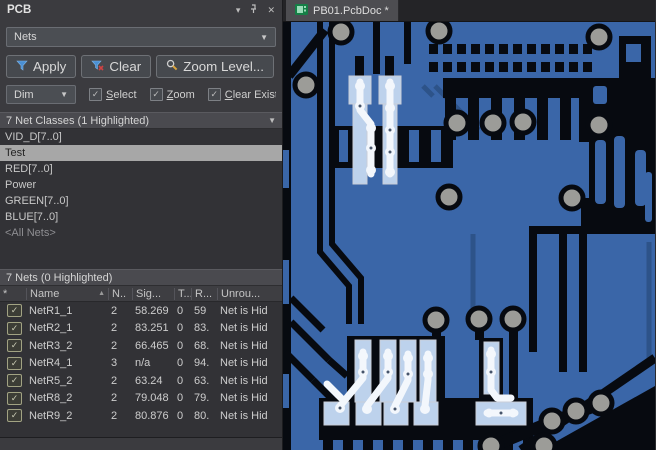 The height and width of the screenshot is (450, 656). I want to click on nets-header: 7 Nets (0 Highlighted), so click(141, 277).